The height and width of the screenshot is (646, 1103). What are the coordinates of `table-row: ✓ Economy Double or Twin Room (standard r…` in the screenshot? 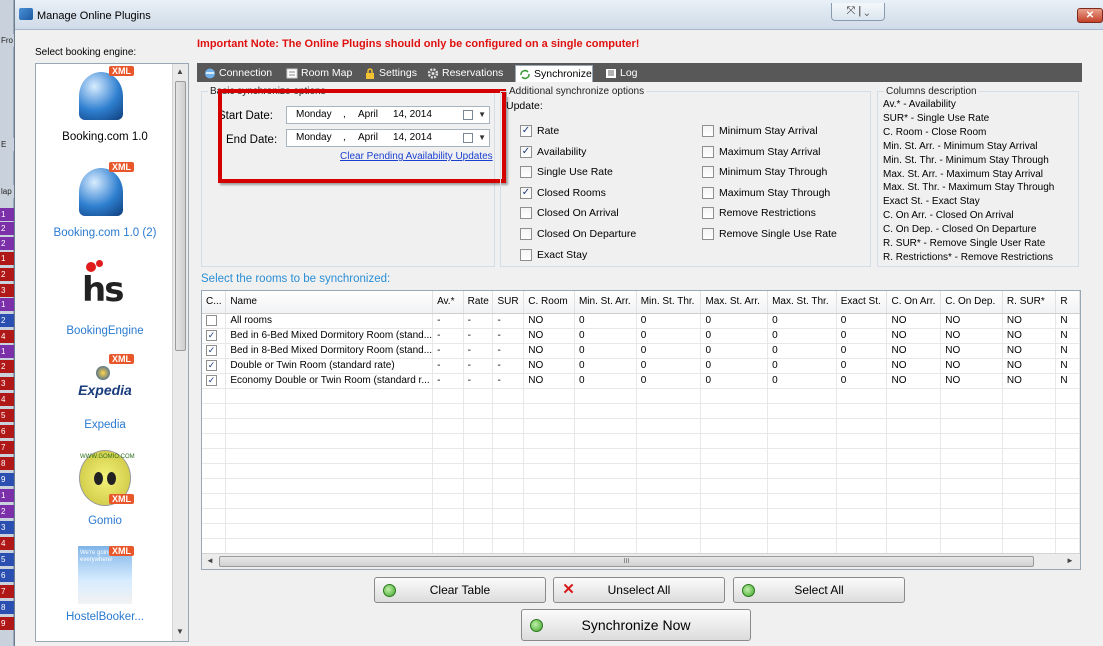 It's located at (641, 381).